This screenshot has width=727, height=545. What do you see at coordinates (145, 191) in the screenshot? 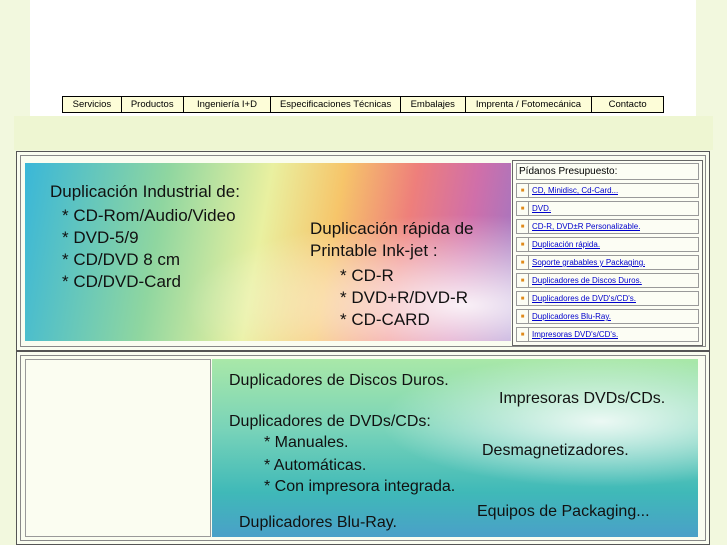
I see `banner-heading: Duplicación Industrial de:` at bounding box center [145, 191].